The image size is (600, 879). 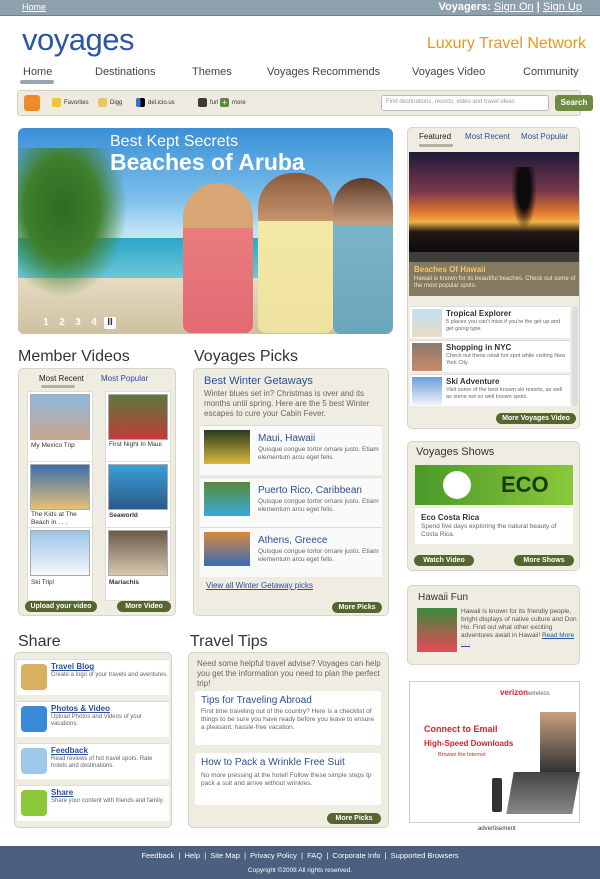 I want to click on plus-icon: +, so click(x=224, y=102).